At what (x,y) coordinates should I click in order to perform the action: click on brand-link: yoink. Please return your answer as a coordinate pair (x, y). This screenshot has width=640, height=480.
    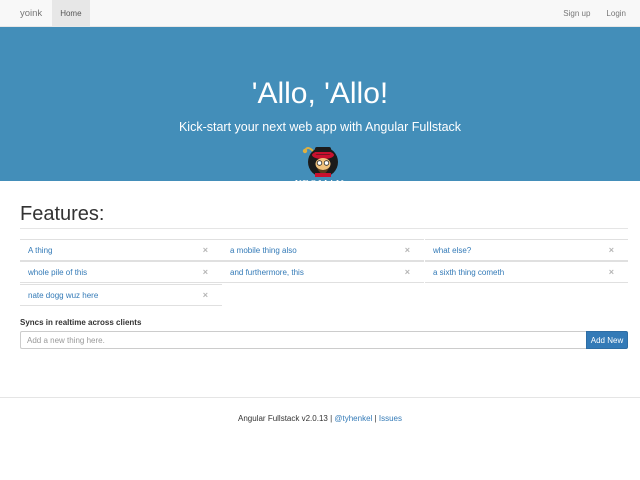
    Looking at the image, I should click on (26, 13).